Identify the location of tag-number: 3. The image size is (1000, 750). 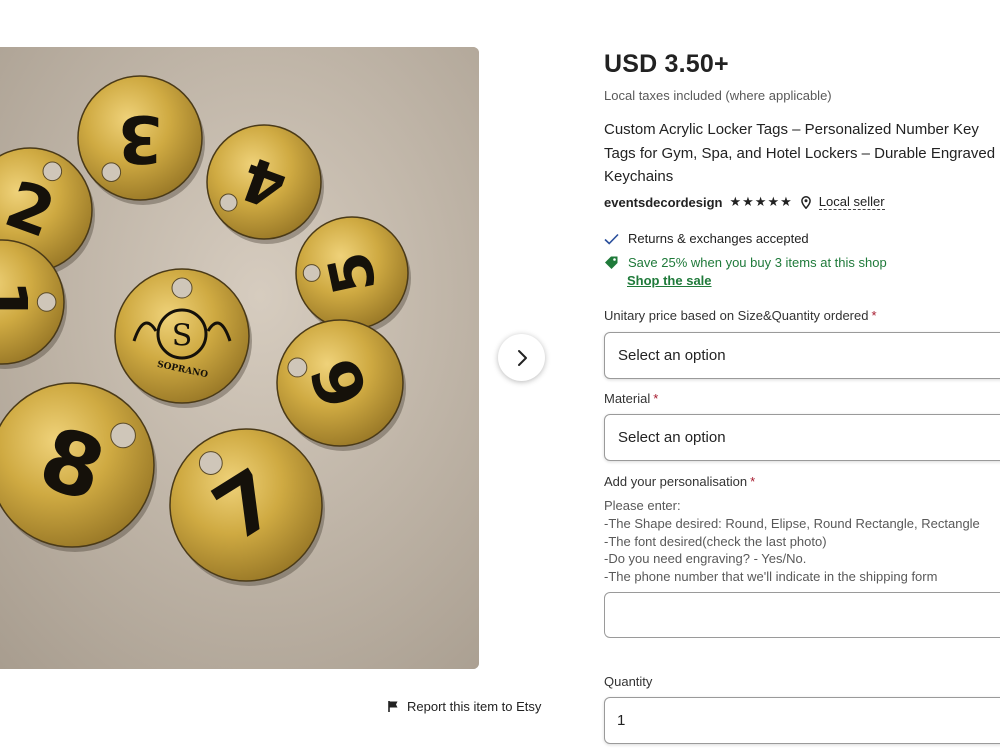
(139, 138).